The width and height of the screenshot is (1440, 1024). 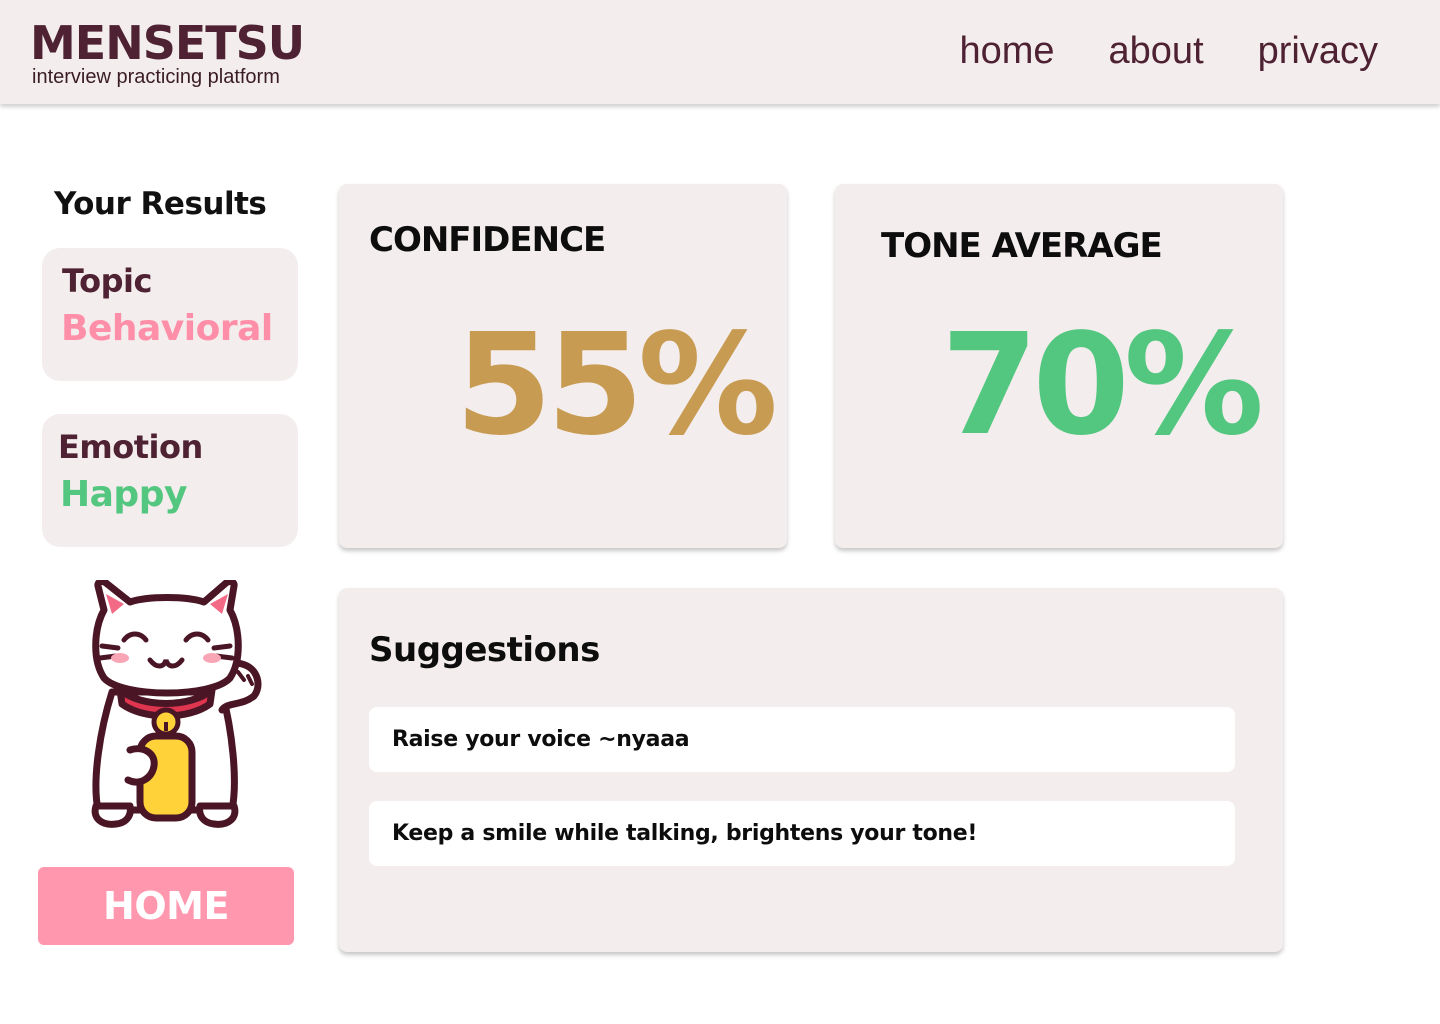 What do you see at coordinates (167, 43) in the screenshot?
I see `logo-title: MENSETSU` at bounding box center [167, 43].